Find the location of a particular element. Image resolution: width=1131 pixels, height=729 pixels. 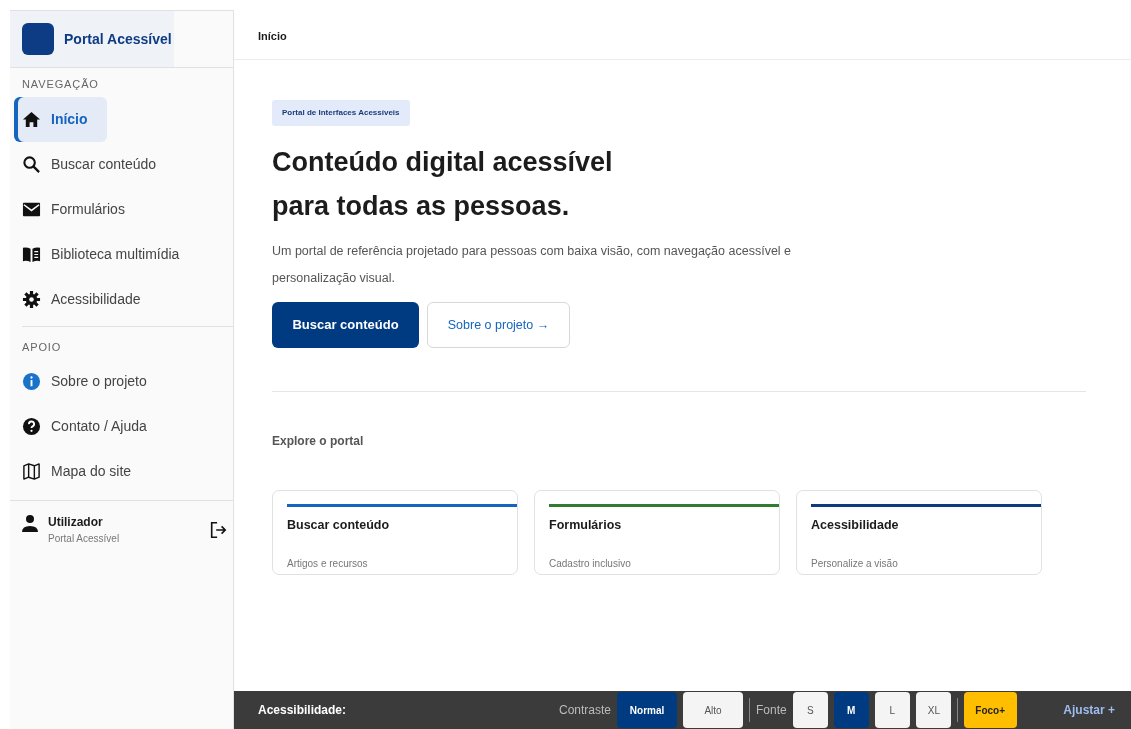

portal-card: Formulários Cadastro inclusivo is located at coordinates (657, 532).